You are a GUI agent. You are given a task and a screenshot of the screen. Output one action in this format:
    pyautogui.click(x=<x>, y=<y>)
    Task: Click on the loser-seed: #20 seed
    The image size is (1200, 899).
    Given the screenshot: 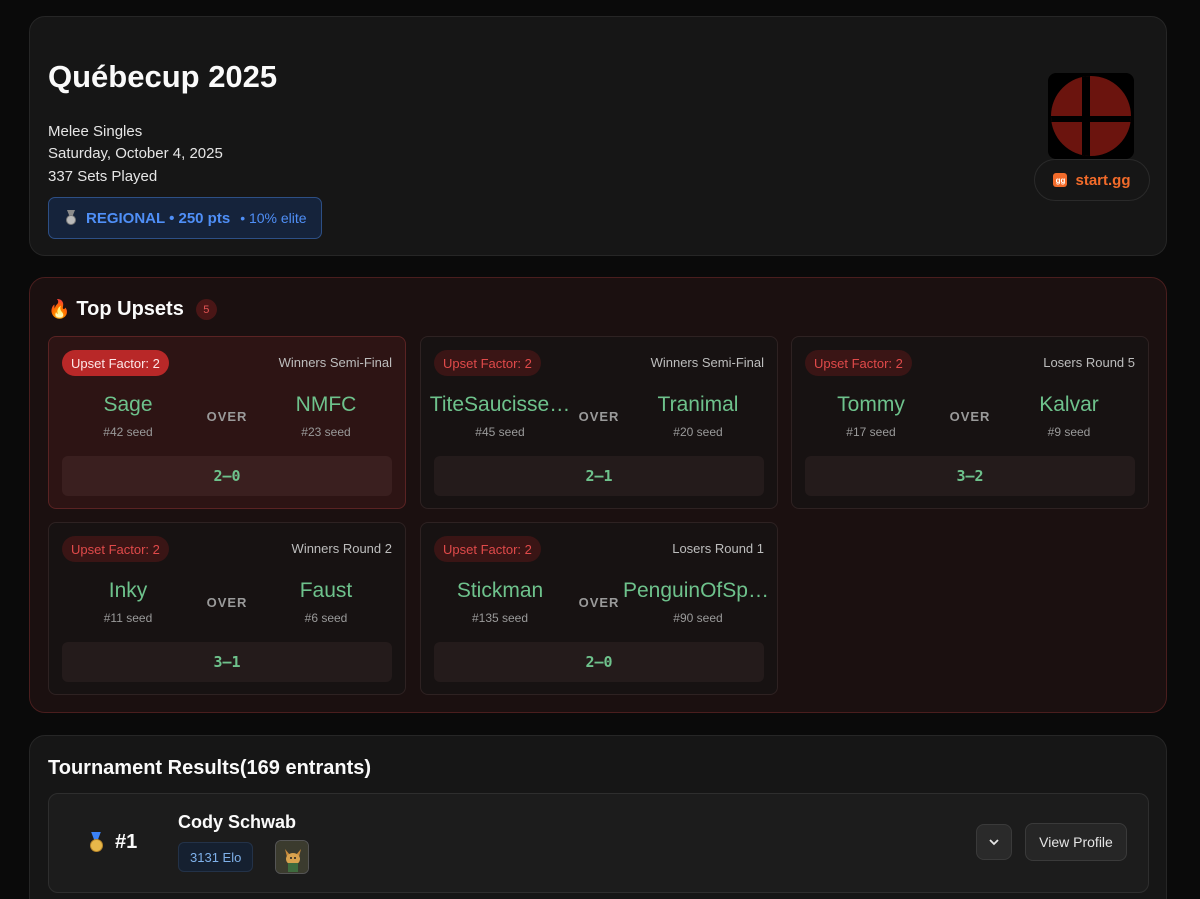 What is the action you would take?
    pyautogui.click(x=698, y=432)
    